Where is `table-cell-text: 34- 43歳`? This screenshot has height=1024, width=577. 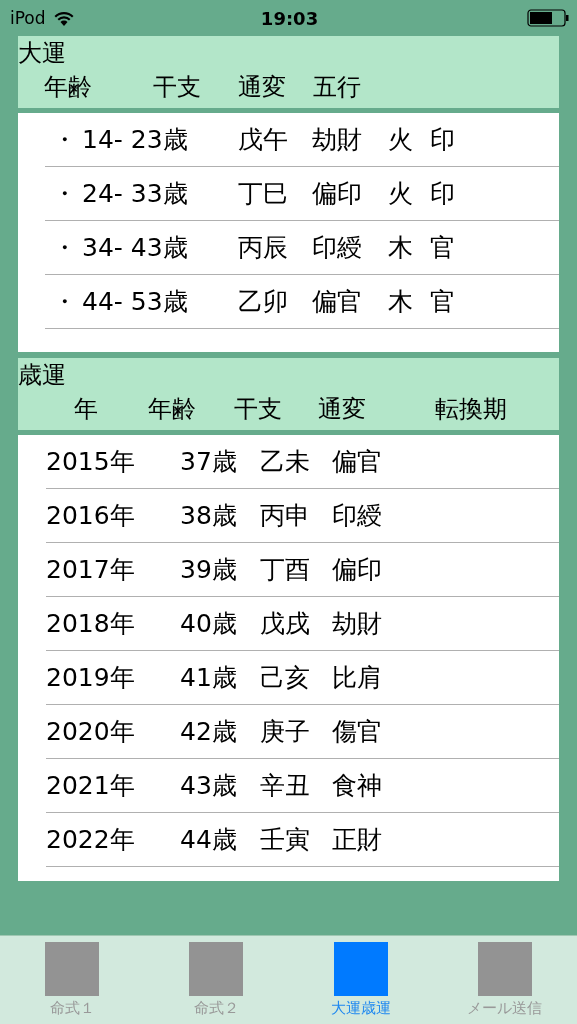 table-cell-text: 34- 43歳 is located at coordinates (135, 248).